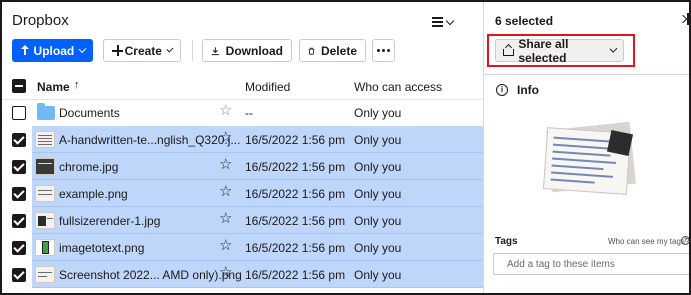 This screenshot has width=691, height=295. Describe the element at coordinates (242, 193) in the screenshot. I see `table-row: example.png ☆ 16/5/2022 1:56 pm Only you` at that location.